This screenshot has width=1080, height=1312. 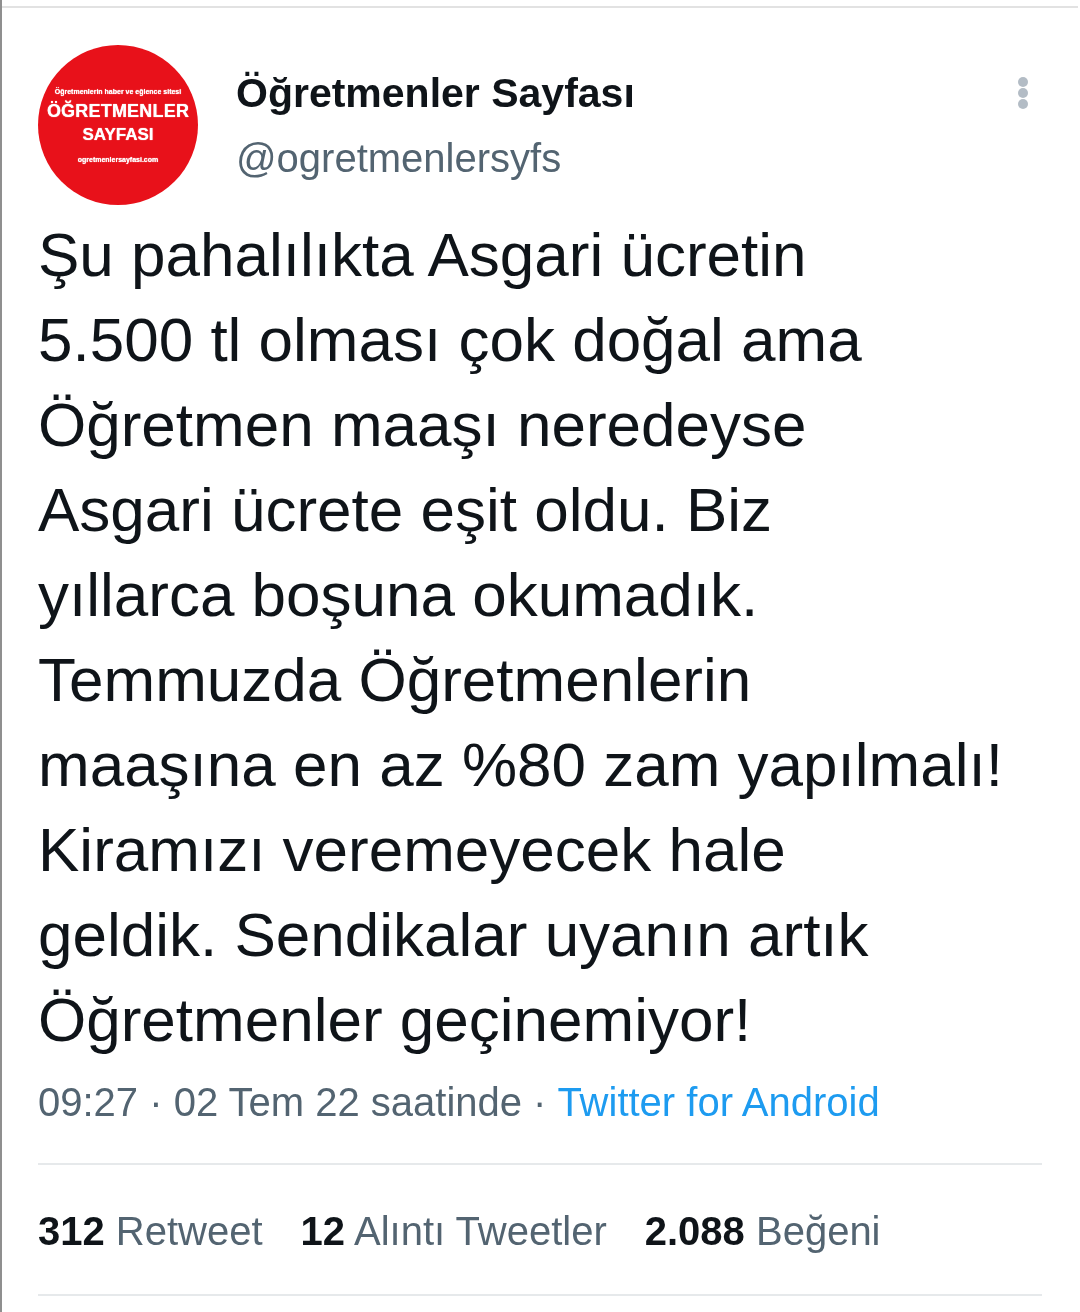 What do you see at coordinates (280, 1102) in the screenshot?
I see `timestamp-text: 09:27 · 02 Tem 22 saatinde` at bounding box center [280, 1102].